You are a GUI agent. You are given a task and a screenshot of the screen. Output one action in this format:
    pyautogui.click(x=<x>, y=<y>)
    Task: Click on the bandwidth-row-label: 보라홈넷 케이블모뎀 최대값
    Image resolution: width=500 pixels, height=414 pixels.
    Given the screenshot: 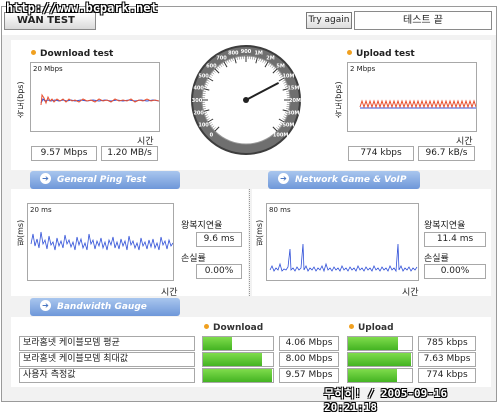 What is the action you would take?
    pyautogui.click(x=107, y=359)
    